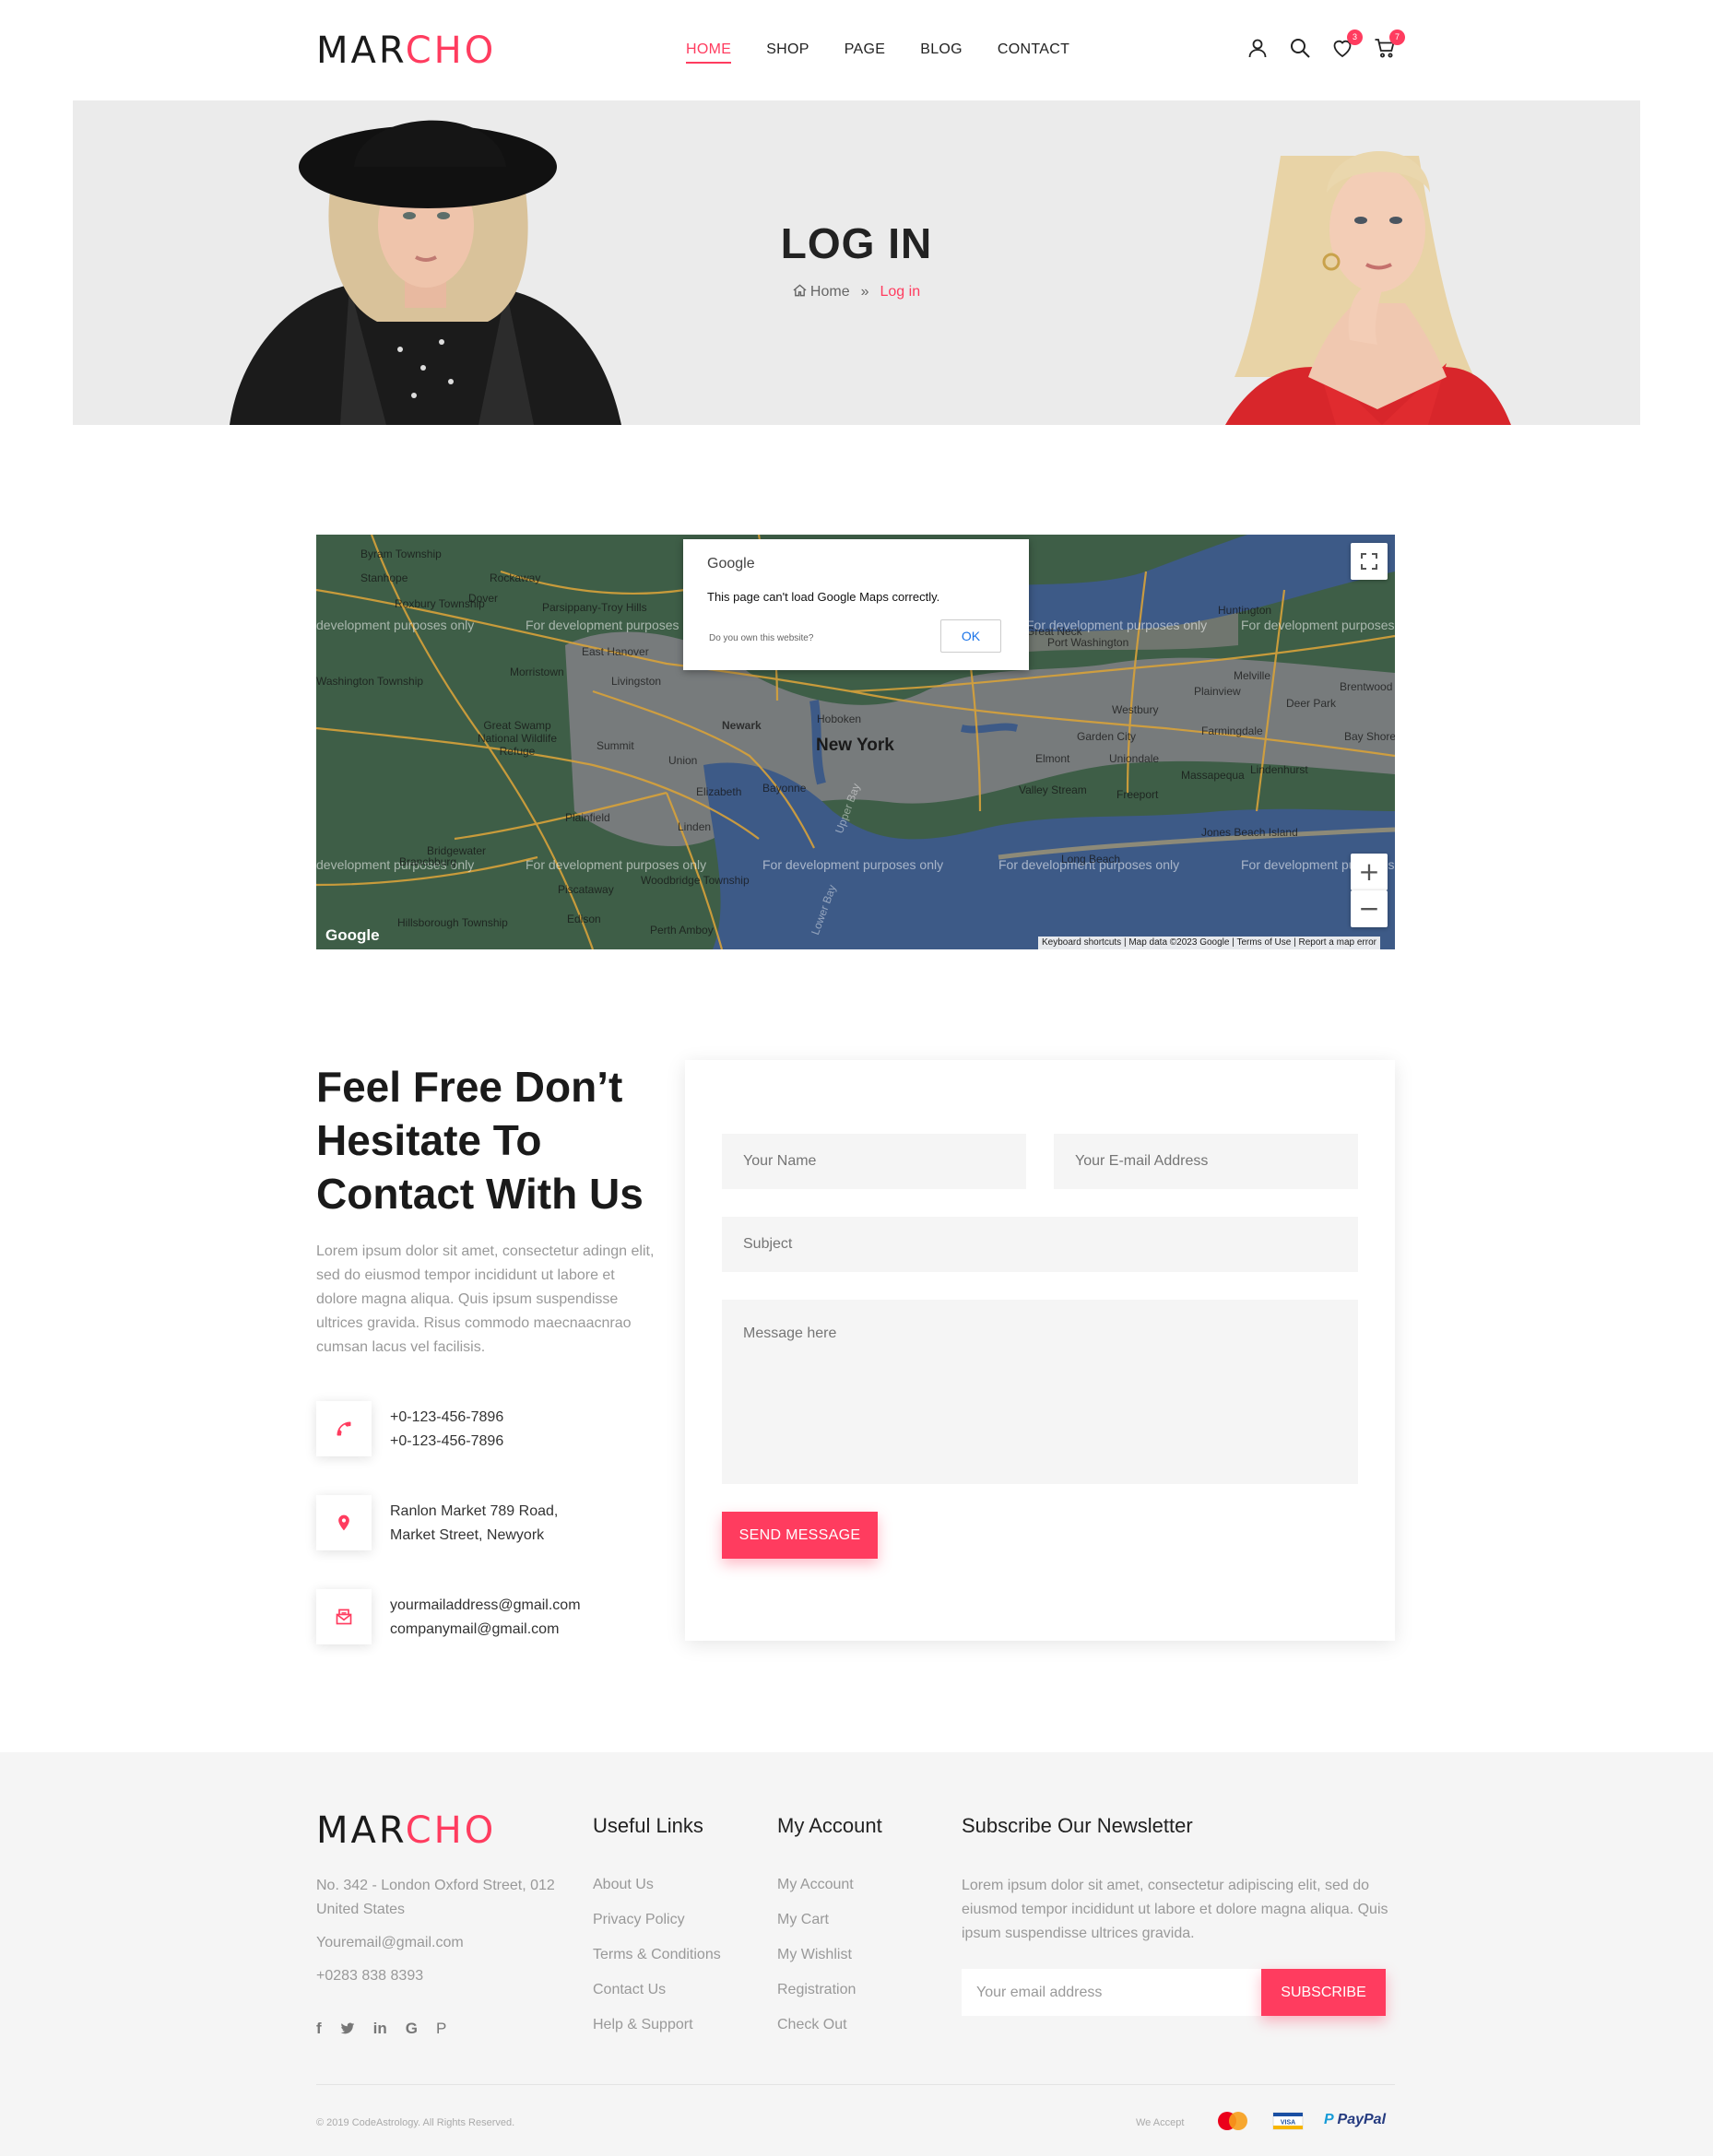 This screenshot has height=2156, width=1713. I want to click on cart-count-badge: 7, so click(1397, 37).